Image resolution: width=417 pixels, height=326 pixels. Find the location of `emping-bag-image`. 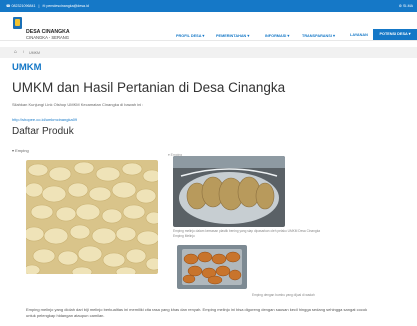

emping-bag-image is located at coordinates (229, 191).